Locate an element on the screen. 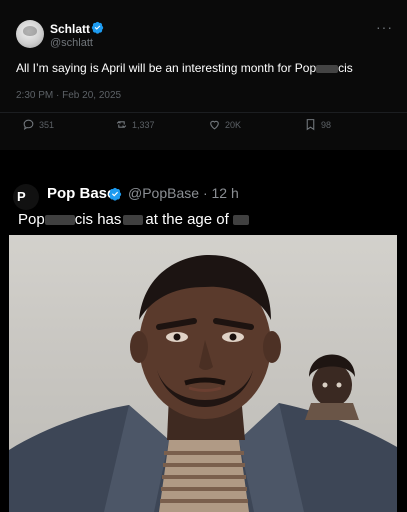 The height and width of the screenshot is (512, 407). repost-button: 1,337 is located at coordinates (135, 124).